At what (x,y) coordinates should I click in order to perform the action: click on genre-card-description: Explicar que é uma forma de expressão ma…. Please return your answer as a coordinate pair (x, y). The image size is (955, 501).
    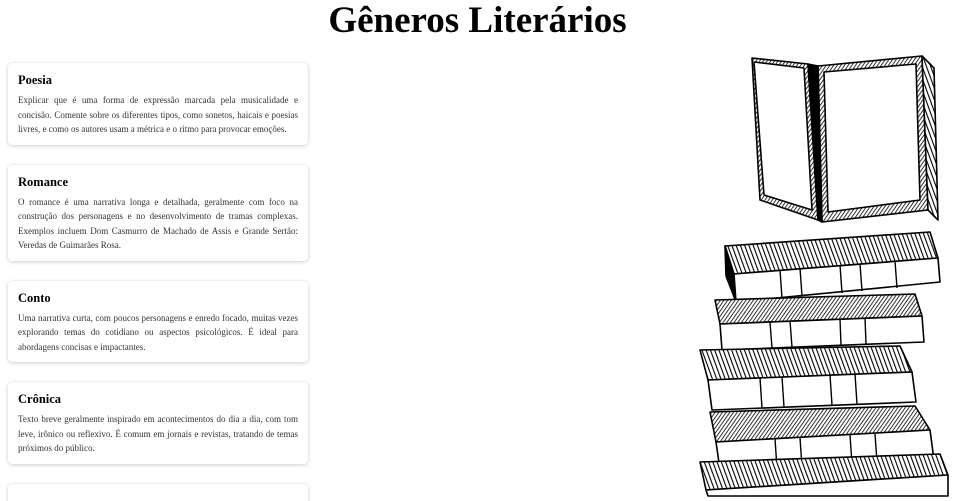
    Looking at the image, I should click on (158, 114).